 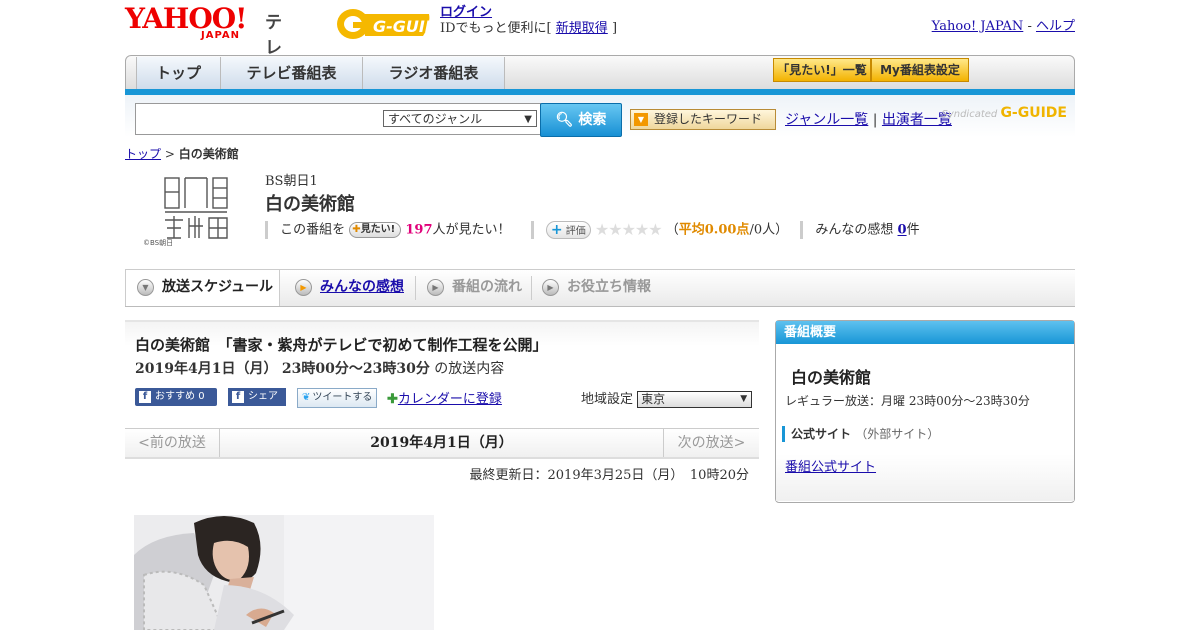 What do you see at coordinates (556, 230) in the screenshot?
I see `plus-icon: +` at bounding box center [556, 230].